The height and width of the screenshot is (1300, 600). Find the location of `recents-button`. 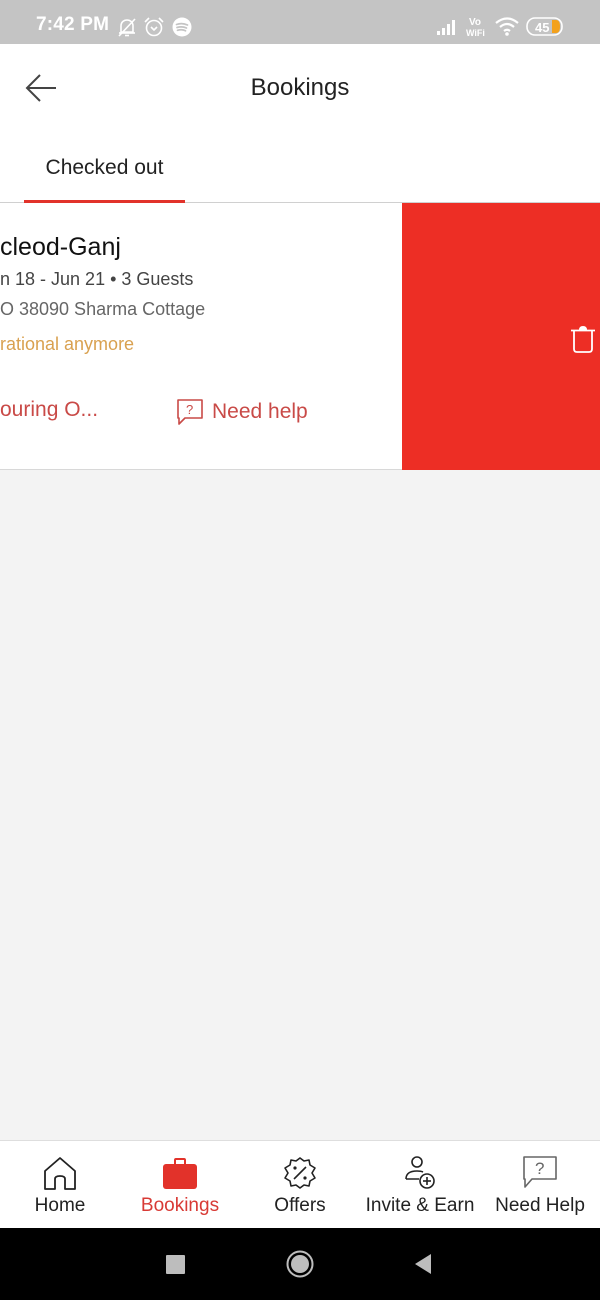

recents-button is located at coordinates (175, 1264).